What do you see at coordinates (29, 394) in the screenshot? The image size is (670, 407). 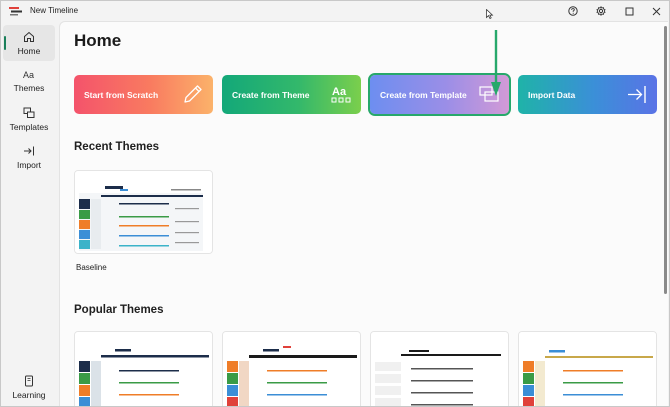 I see `sidebar-item-label: Learning` at bounding box center [29, 394].